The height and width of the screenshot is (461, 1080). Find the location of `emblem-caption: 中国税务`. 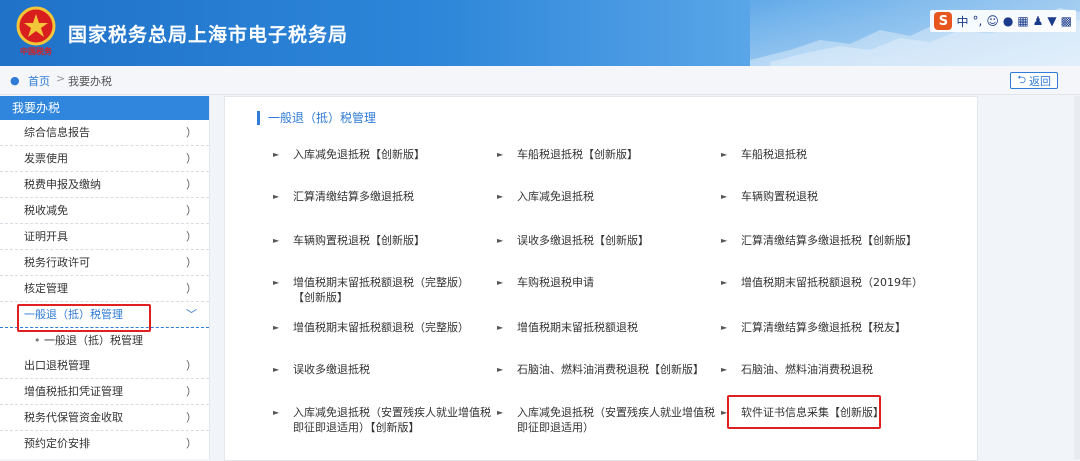

emblem-caption: 中国税务 is located at coordinates (36, 51).